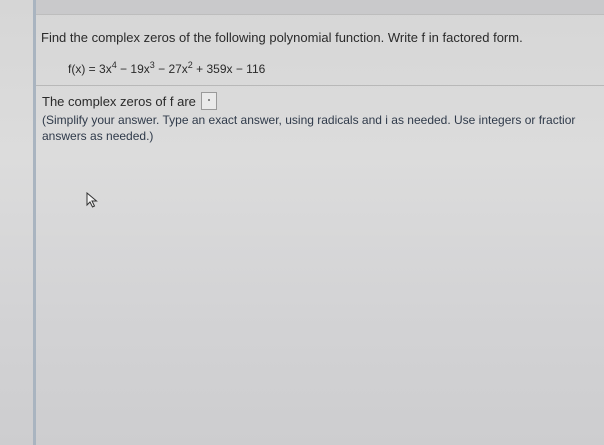 The image size is (604, 445). What do you see at coordinates (119, 101) in the screenshot?
I see `answer-label: The complex zeros of f are` at bounding box center [119, 101].